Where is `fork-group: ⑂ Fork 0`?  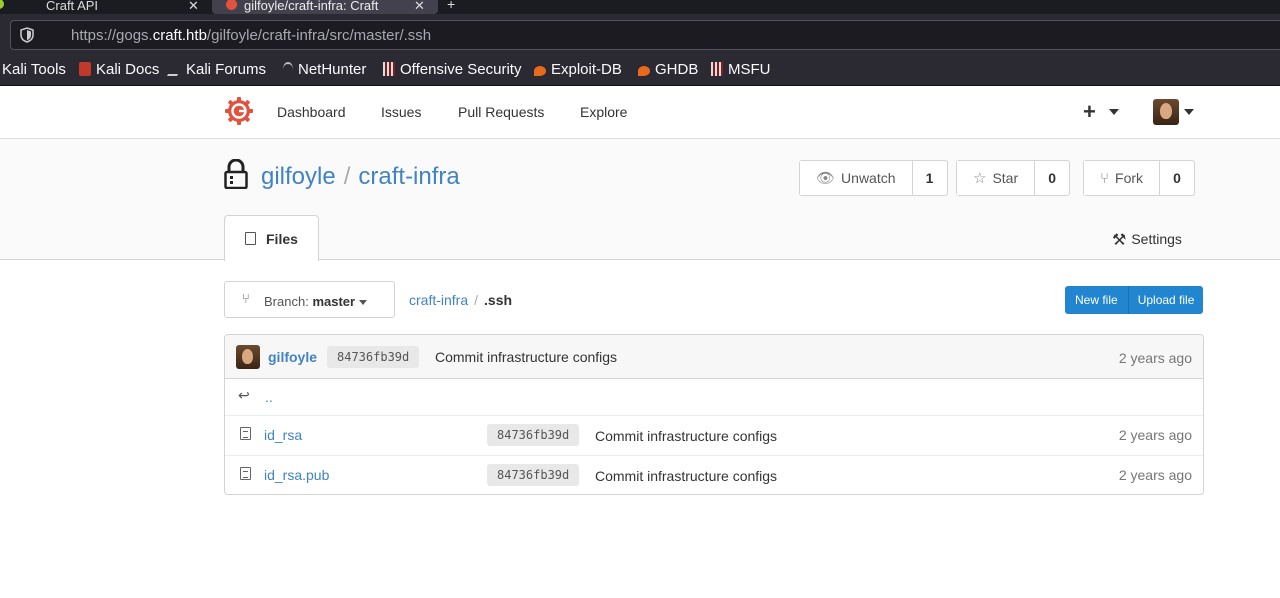
fork-group: ⑂ Fork 0 is located at coordinates (1139, 178).